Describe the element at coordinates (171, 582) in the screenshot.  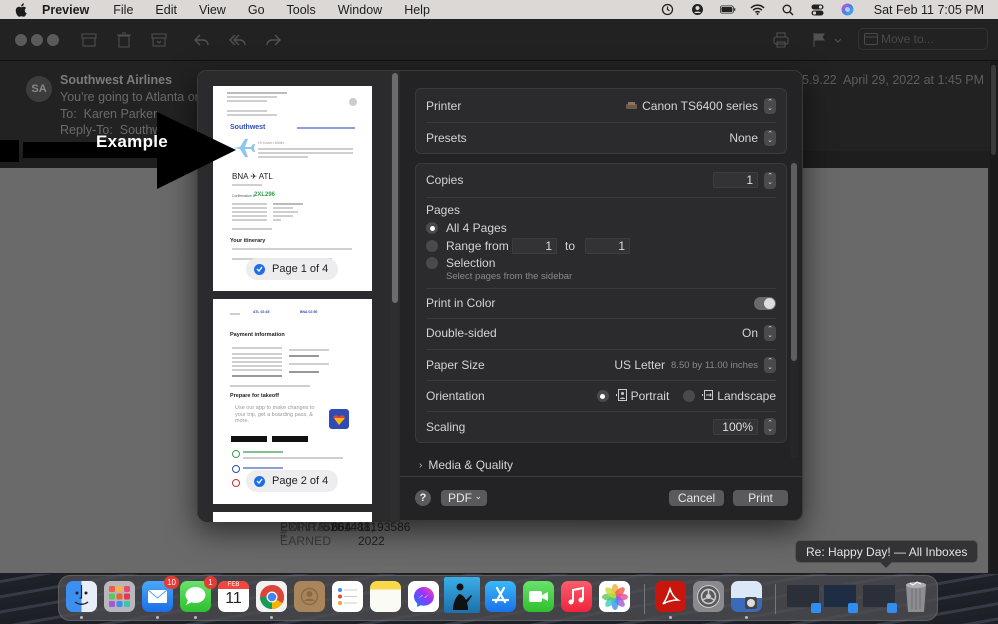
I see `mail-unread-badge: 10` at that location.